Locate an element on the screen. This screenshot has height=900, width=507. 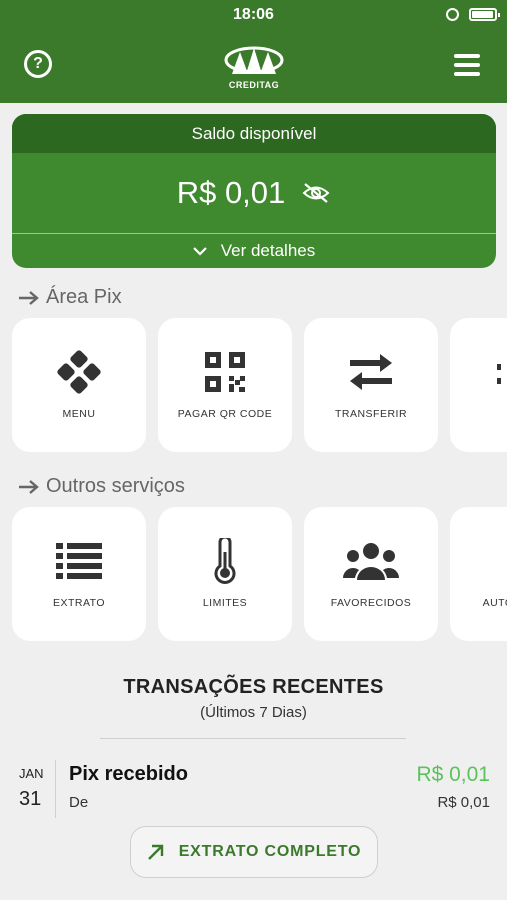
balance-title: Saldo disponível is located at coordinates (254, 133).